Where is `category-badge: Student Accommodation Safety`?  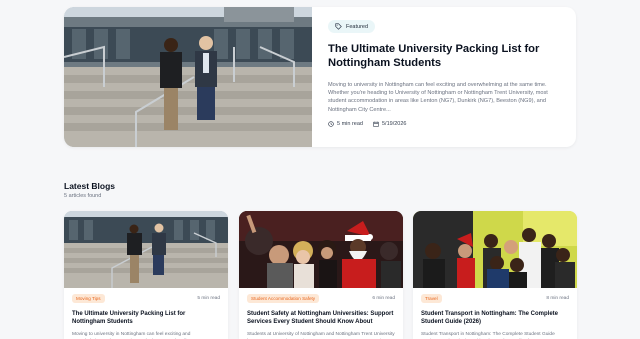 category-badge: Student Accommodation Safety is located at coordinates (283, 298).